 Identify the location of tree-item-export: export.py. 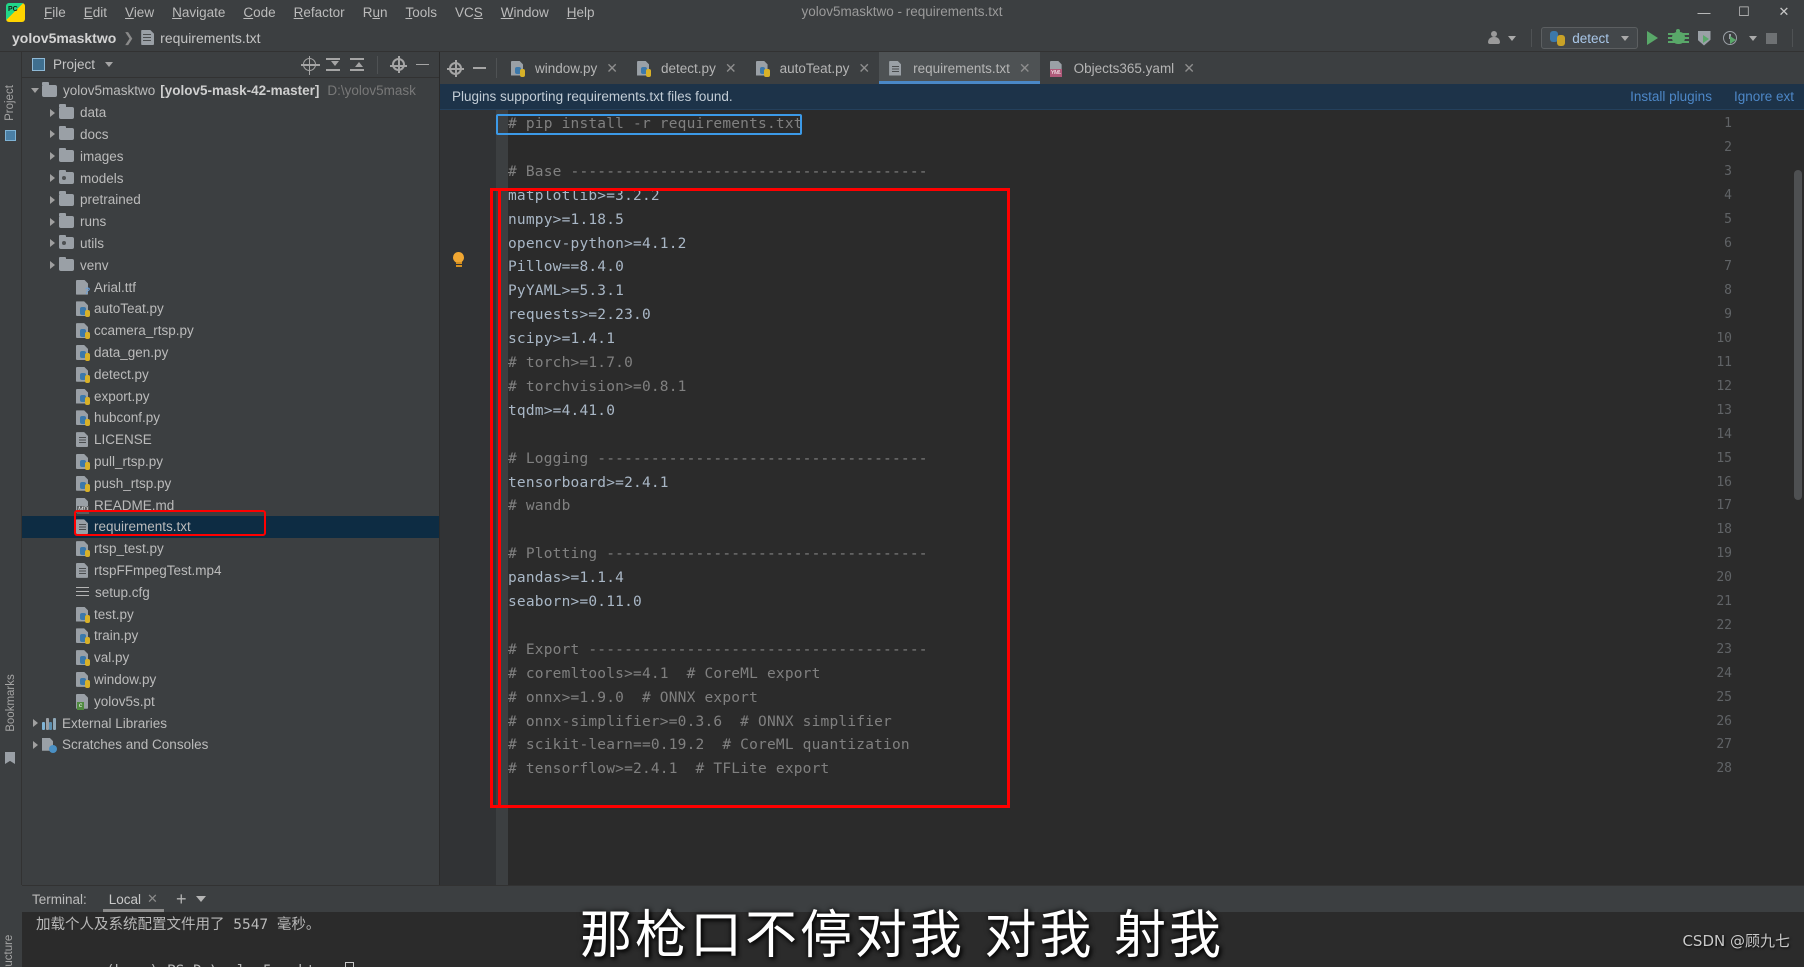
(230, 396).